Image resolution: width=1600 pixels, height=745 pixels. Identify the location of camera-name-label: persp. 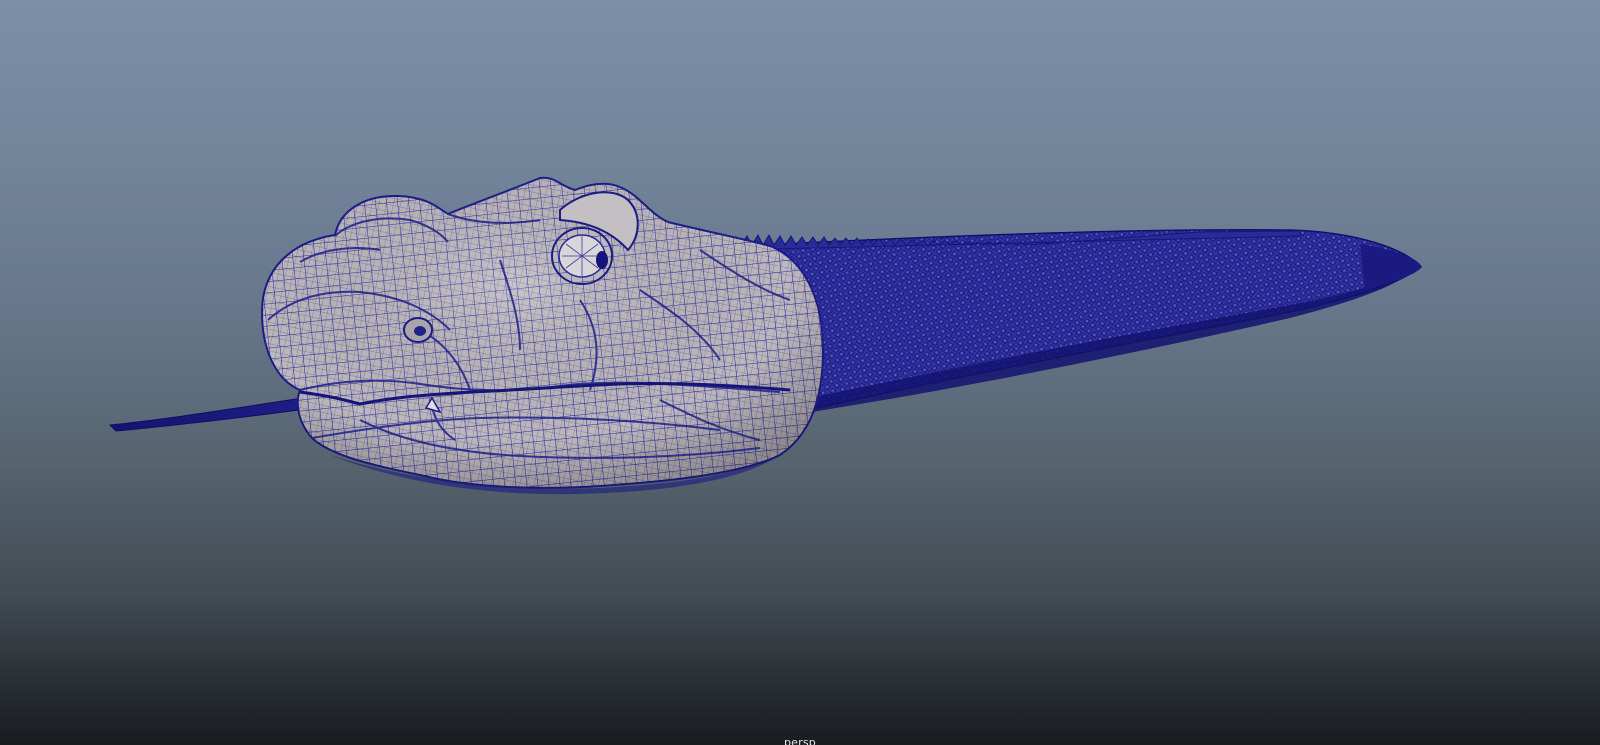
(800, 740).